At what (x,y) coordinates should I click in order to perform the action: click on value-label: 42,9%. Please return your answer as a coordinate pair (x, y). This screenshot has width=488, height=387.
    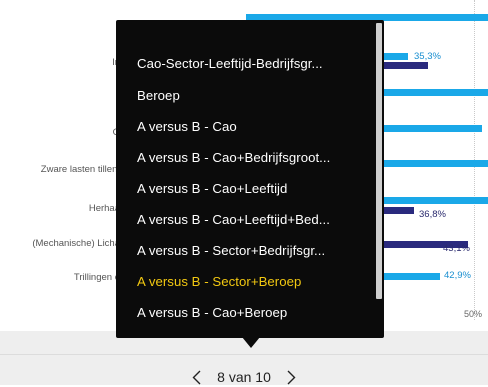
    Looking at the image, I should click on (457, 275).